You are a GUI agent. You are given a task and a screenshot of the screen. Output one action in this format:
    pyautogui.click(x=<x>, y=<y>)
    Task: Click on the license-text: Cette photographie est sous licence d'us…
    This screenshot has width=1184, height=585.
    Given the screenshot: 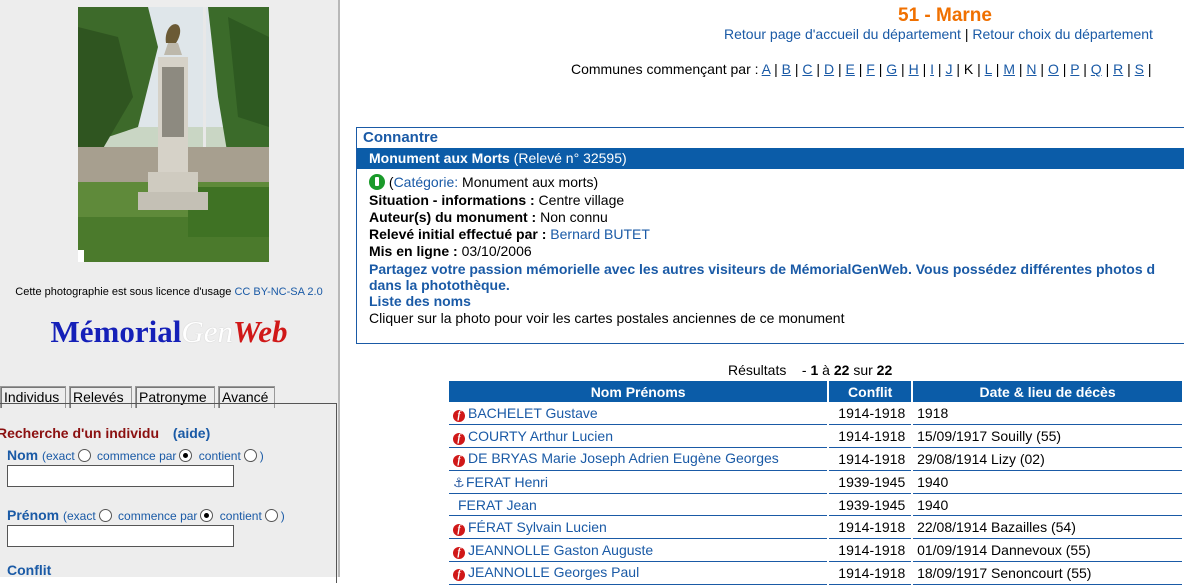 What is the action you would take?
    pyautogui.click(x=123, y=292)
    